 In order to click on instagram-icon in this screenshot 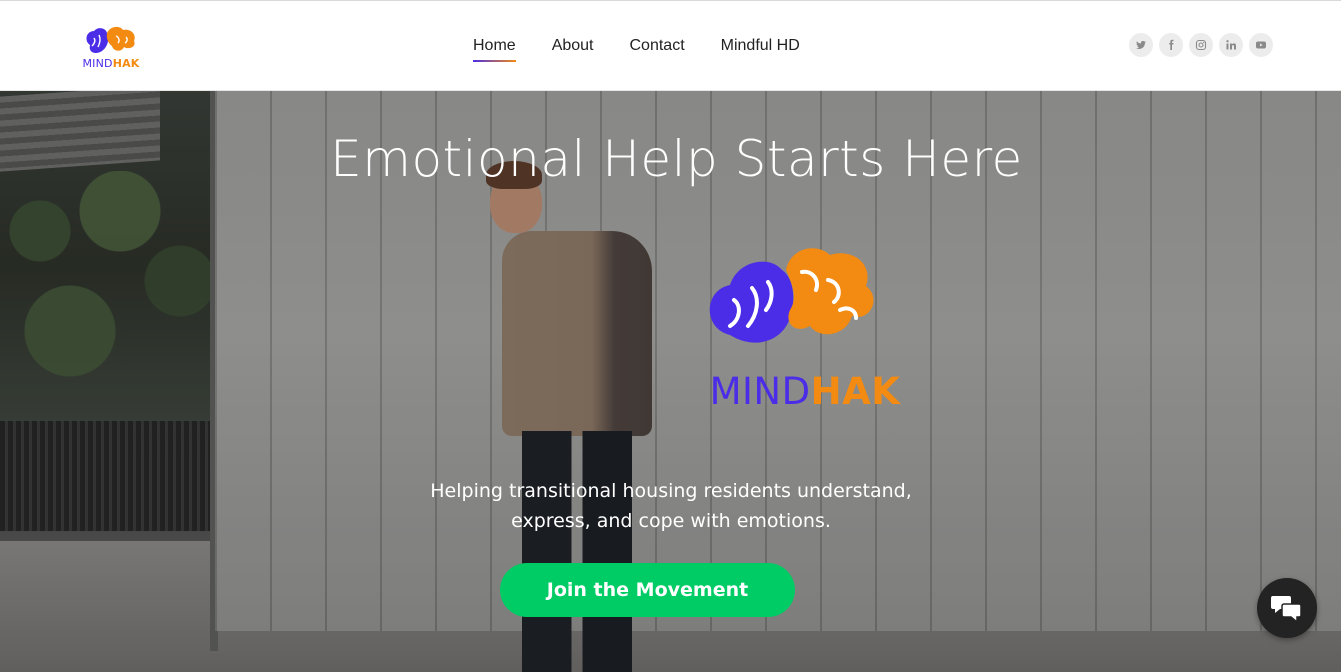, I will do `click(1201, 45)`.